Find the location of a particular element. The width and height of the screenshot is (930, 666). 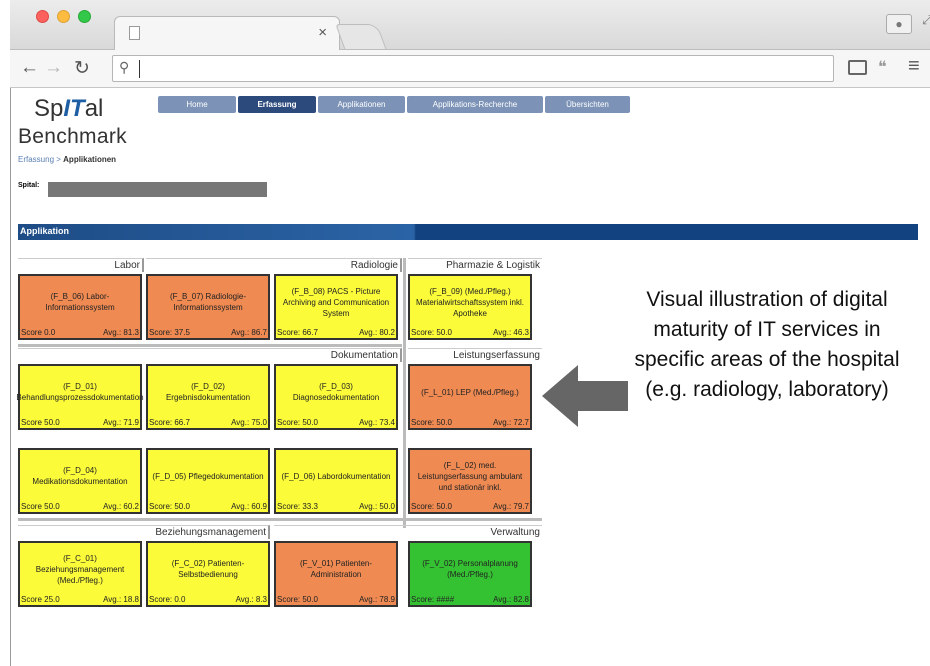

group-header-radiologie: Radiologie is located at coordinates (274, 265).